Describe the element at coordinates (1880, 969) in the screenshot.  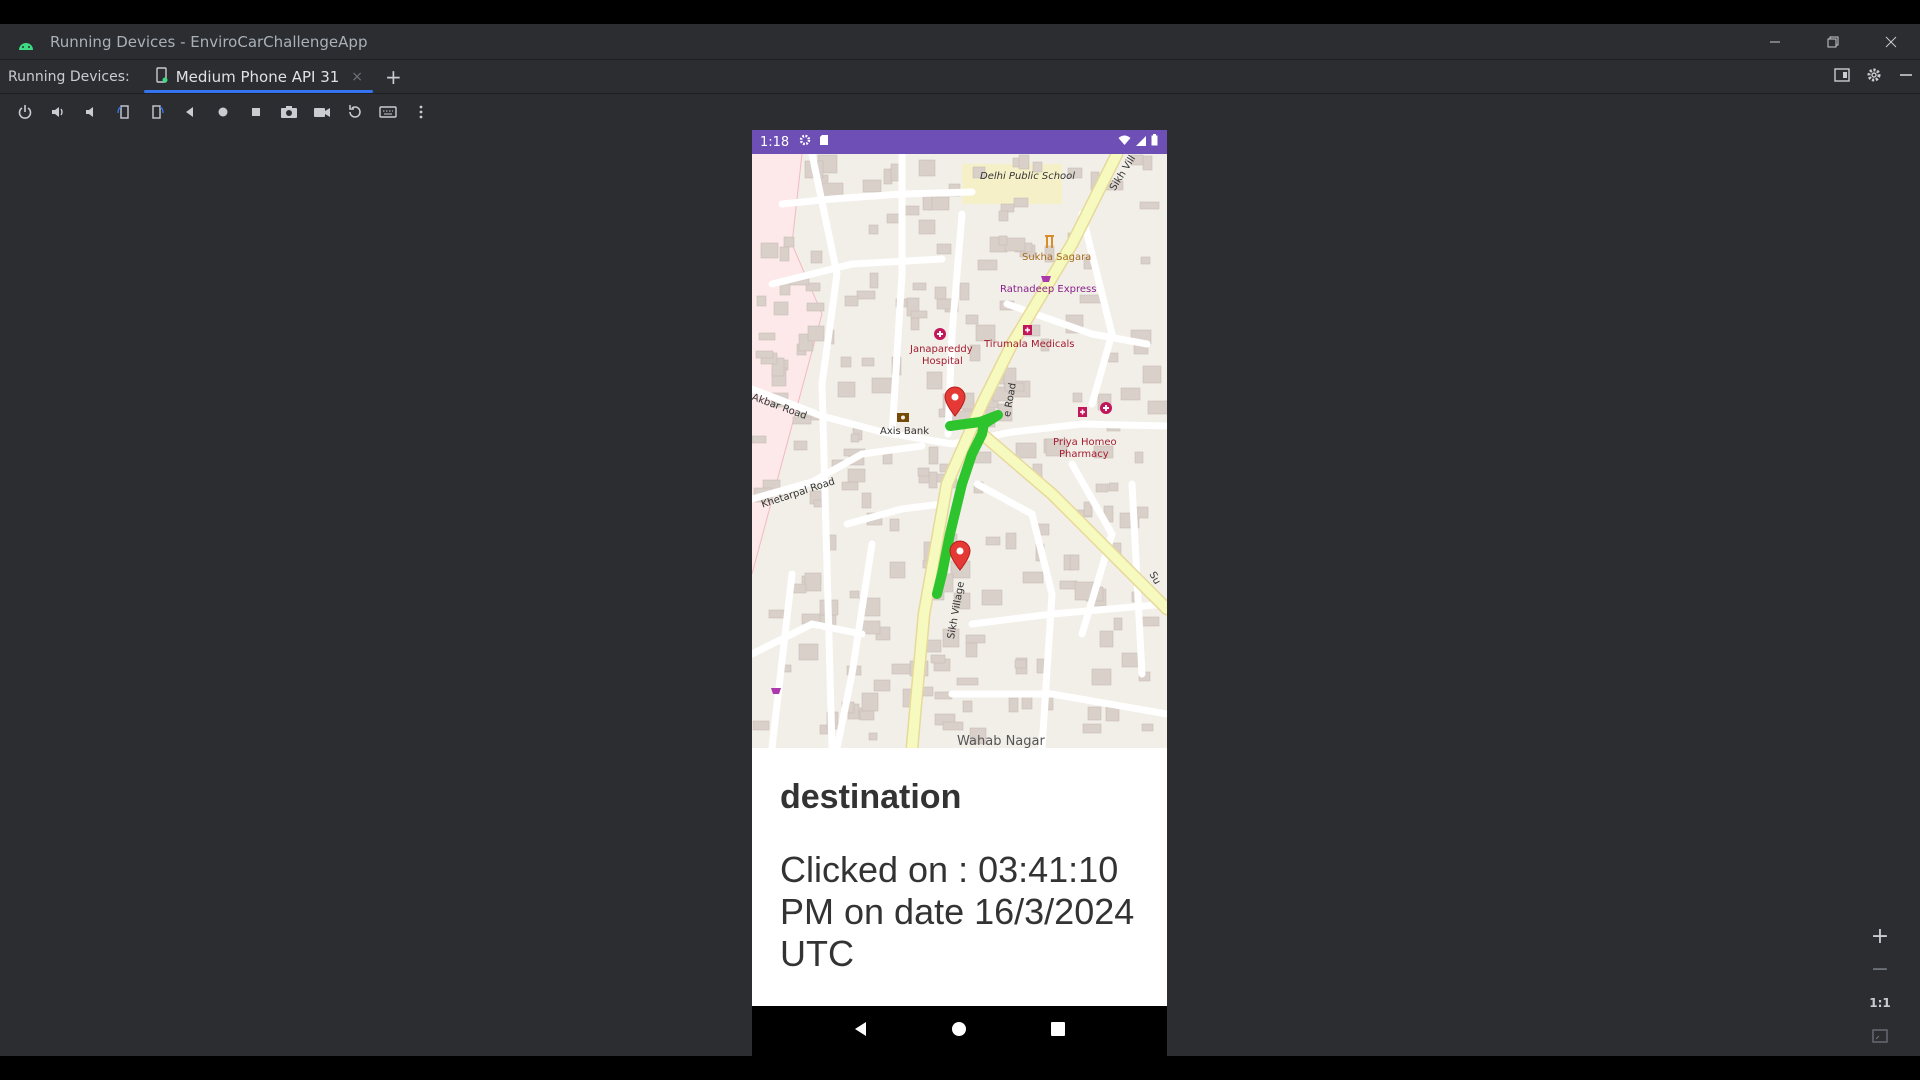
I see `zoom-out-button: −` at that location.